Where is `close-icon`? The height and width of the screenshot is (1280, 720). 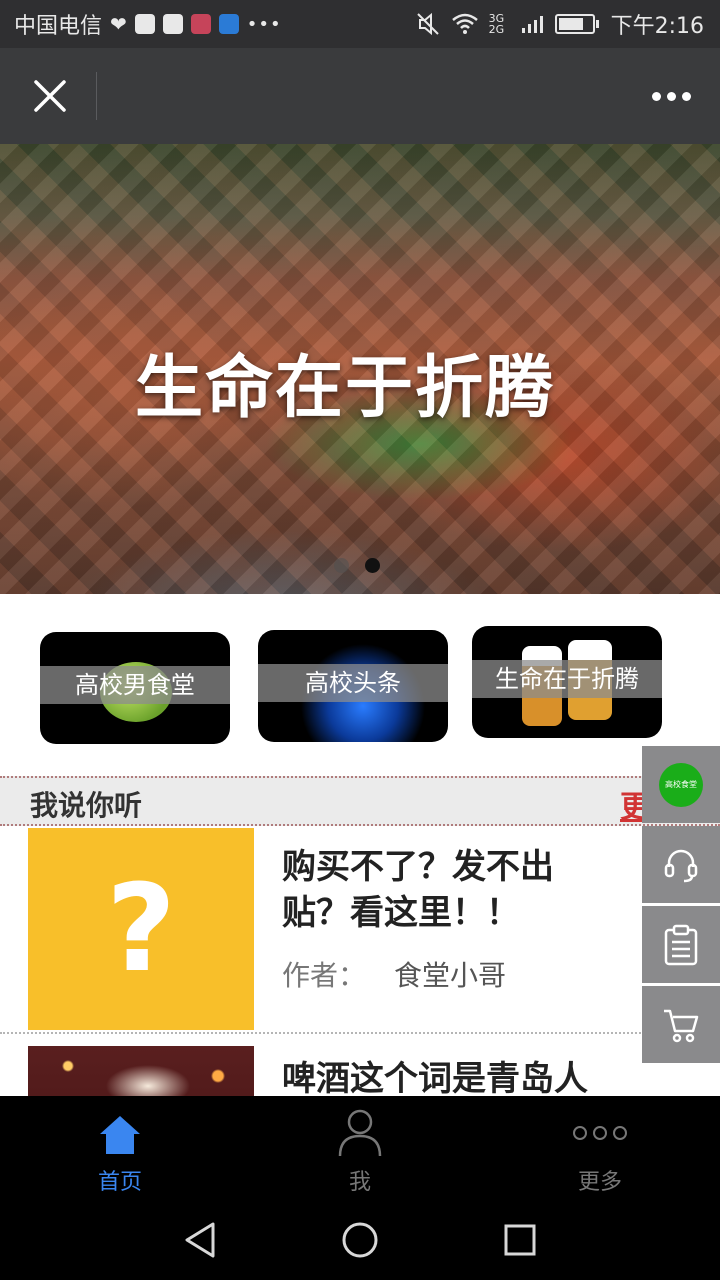
close-icon is located at coordinates (50, 96).